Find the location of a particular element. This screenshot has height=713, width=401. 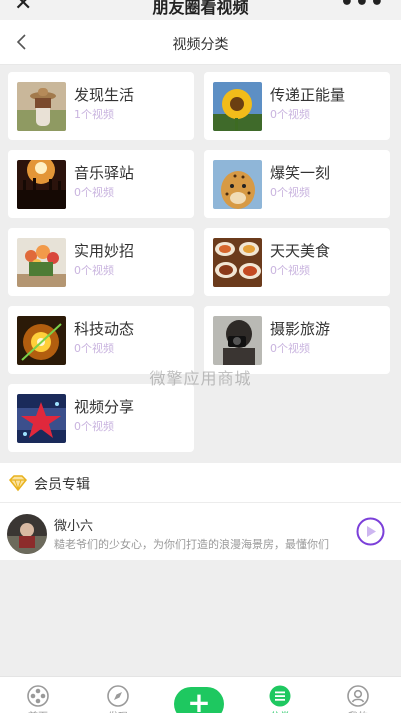

tab-label: 发现 is located at coordinates (118, 710).